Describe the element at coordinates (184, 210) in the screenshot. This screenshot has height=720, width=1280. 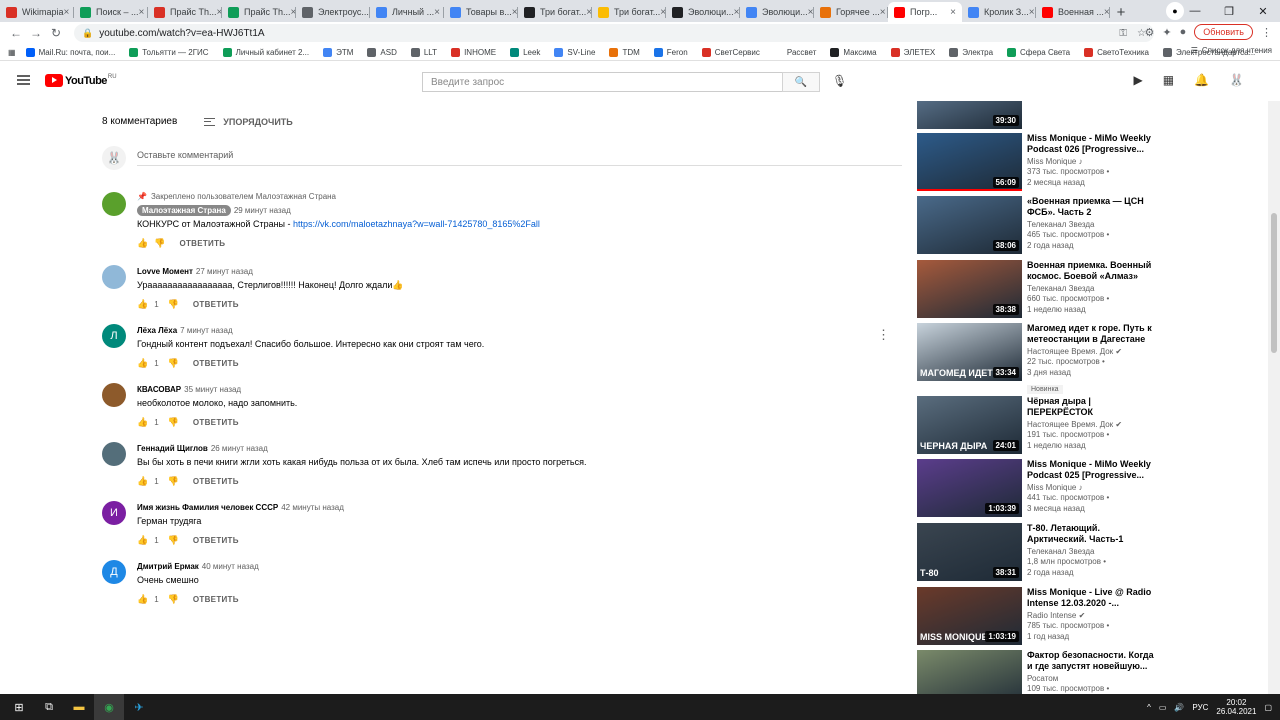
I see `comment-author: Малоэтажная Страна` at that location.